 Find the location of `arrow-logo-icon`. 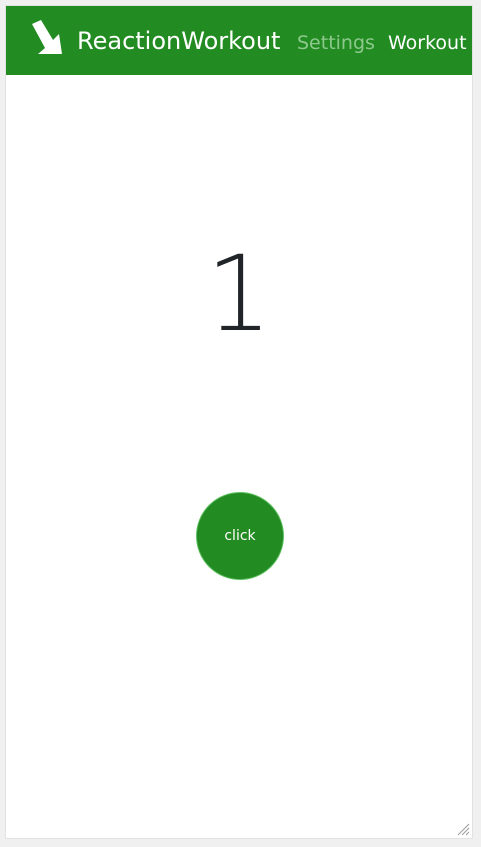

arrow-logo-icon is located at coordinates (48, 39).